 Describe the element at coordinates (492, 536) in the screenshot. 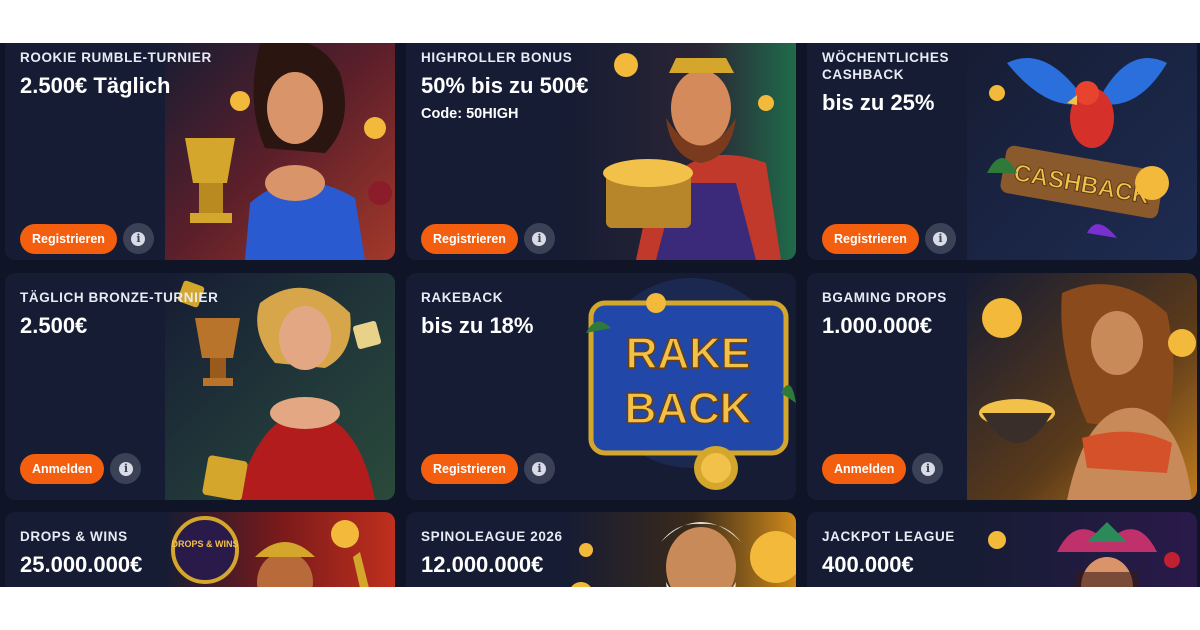

I see `promo-label: SPINOLEAGUE 2026` at that location.